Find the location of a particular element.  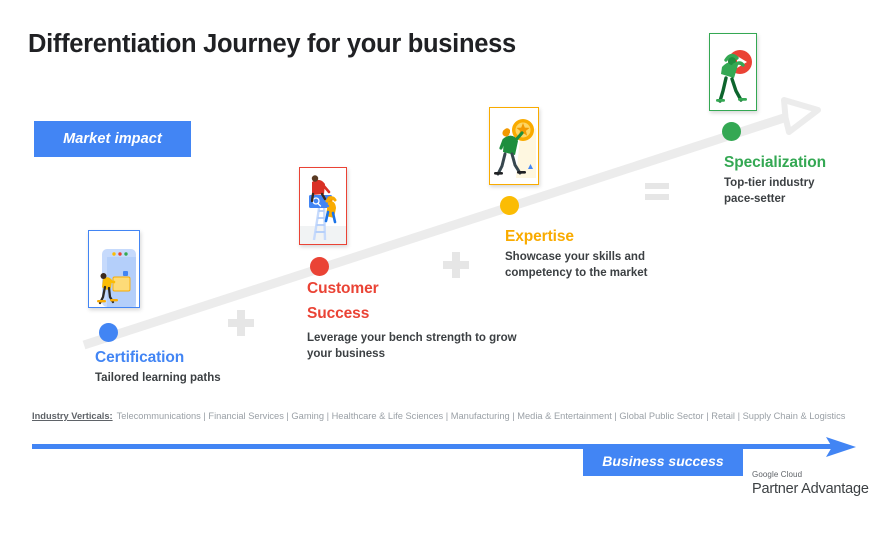

certification-title: Certification is located at coordinates (140, 357).